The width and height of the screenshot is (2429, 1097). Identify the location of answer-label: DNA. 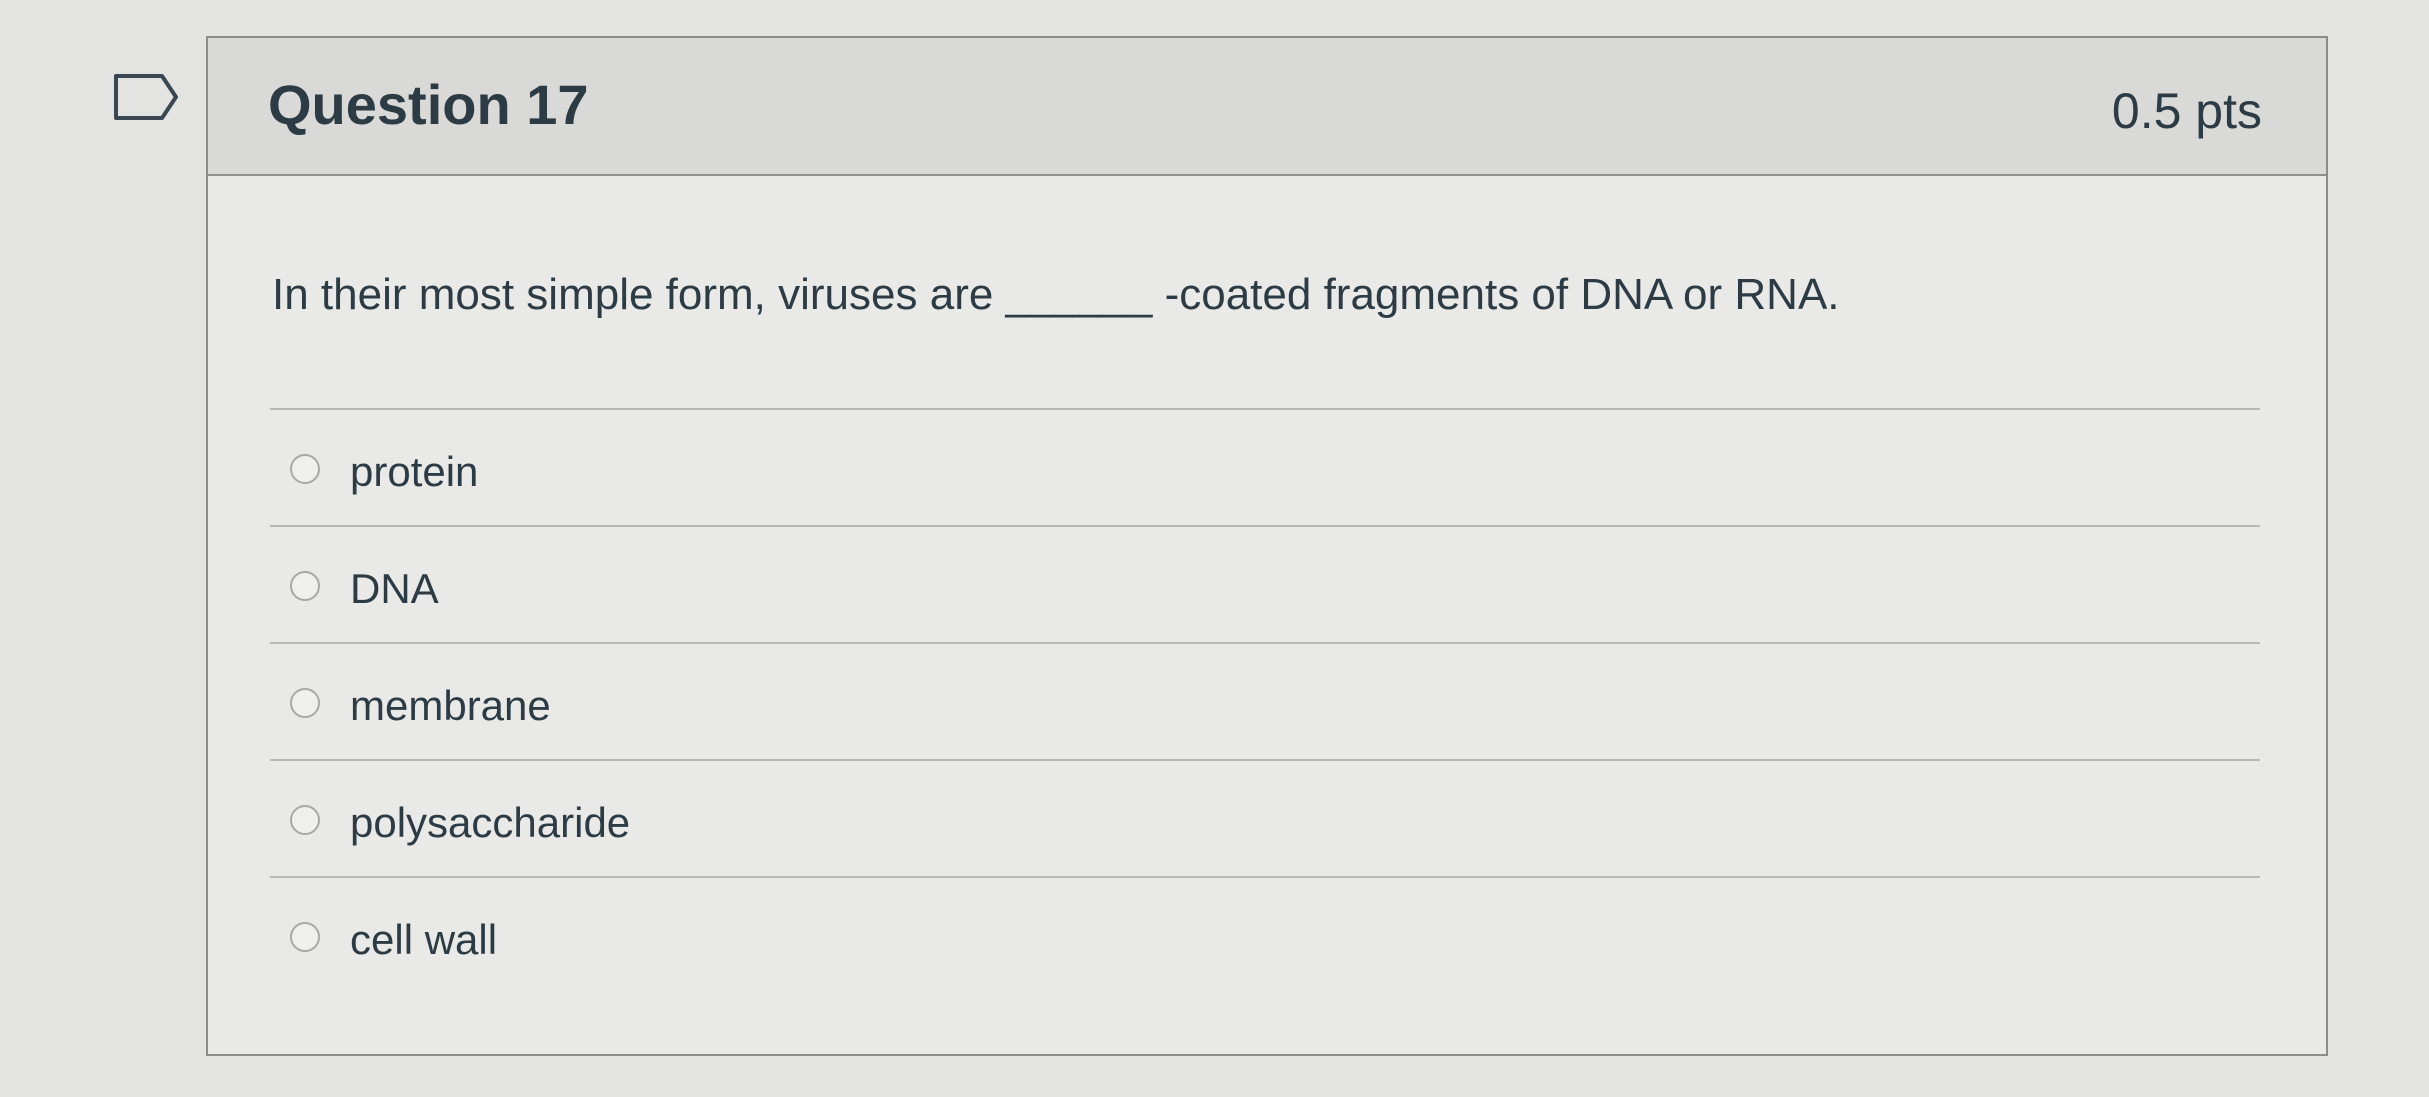
(394, 589).